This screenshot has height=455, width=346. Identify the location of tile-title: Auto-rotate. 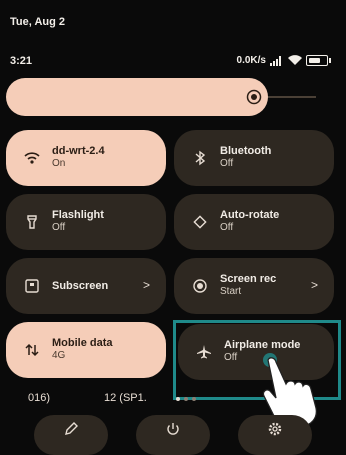
(250, 215).